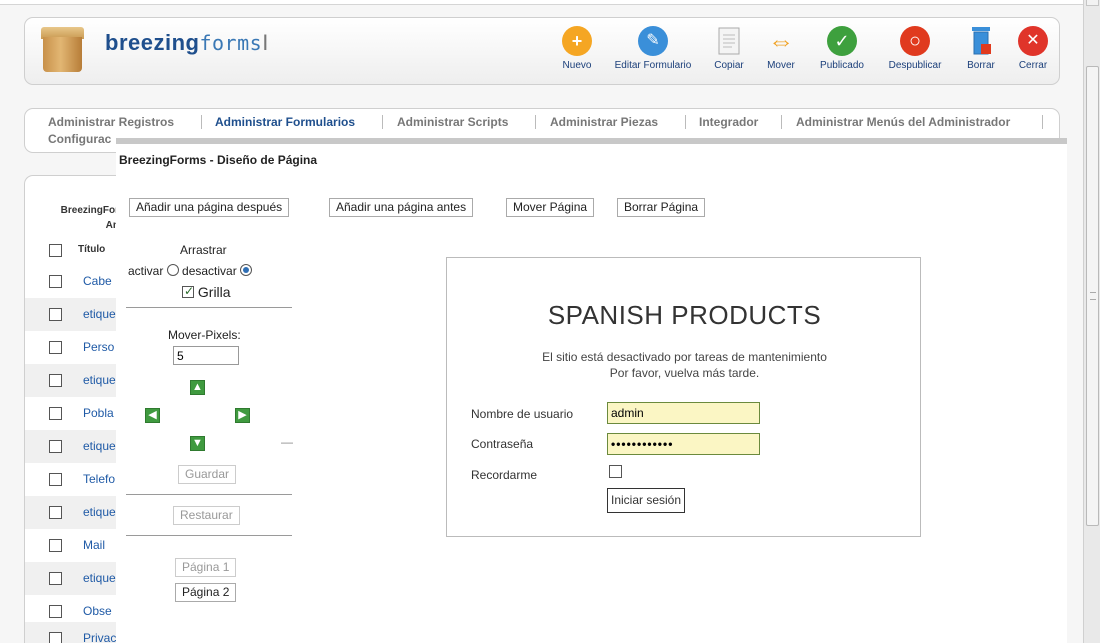 The image size is (1100, 643). I want to click on unpublish-icon: ○, so click(915, 41).